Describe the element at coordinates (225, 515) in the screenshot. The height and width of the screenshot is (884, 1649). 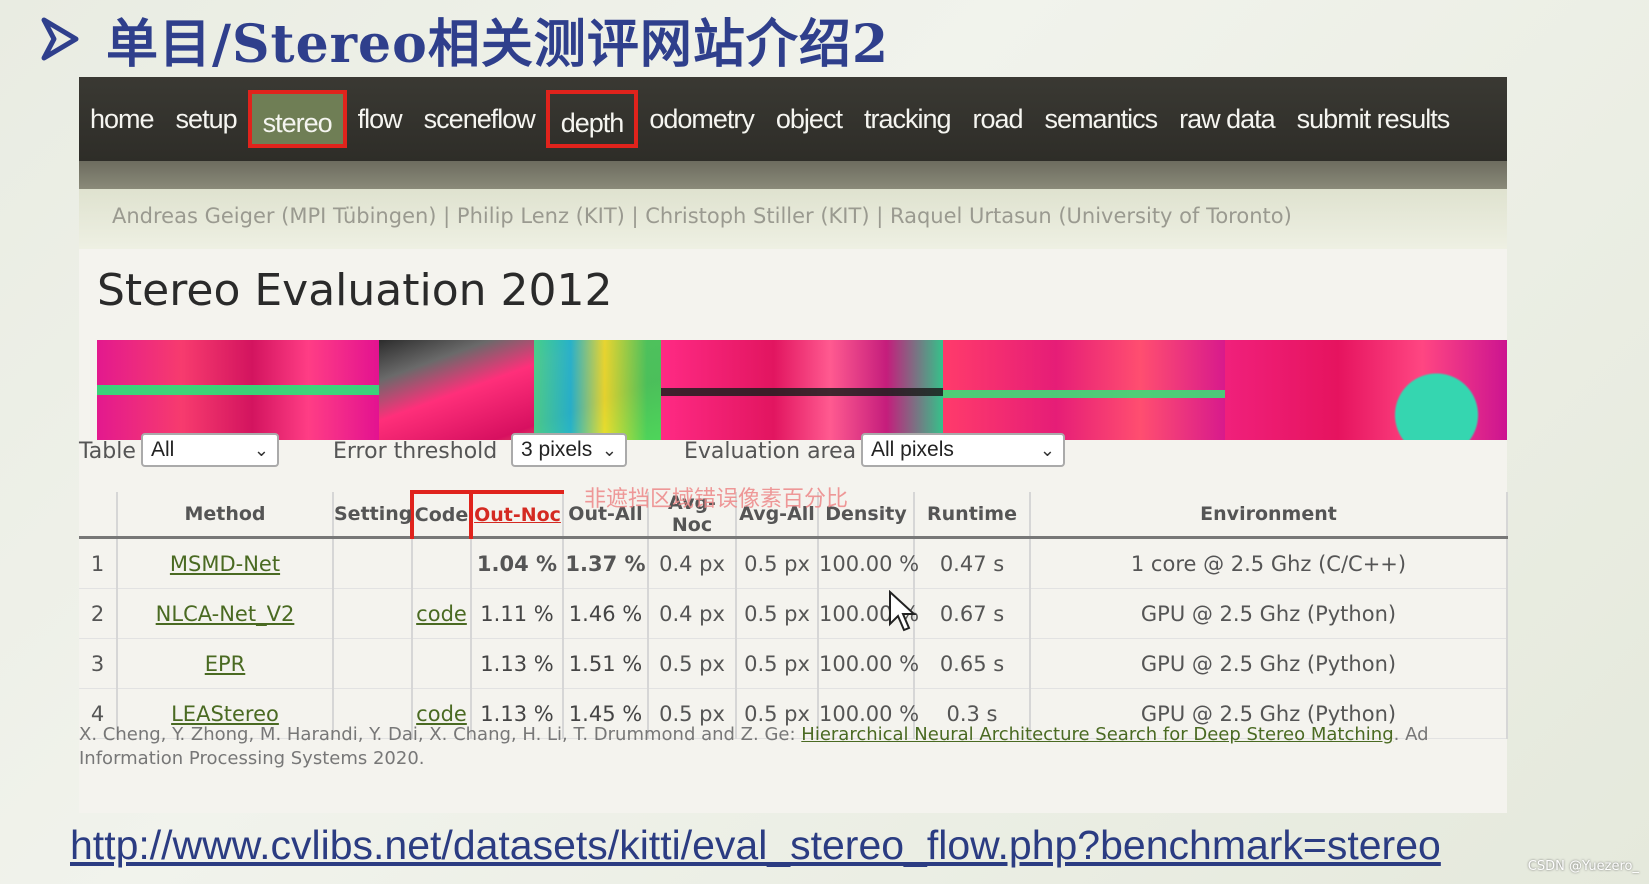
I see `column-header-method: Method` at that location.